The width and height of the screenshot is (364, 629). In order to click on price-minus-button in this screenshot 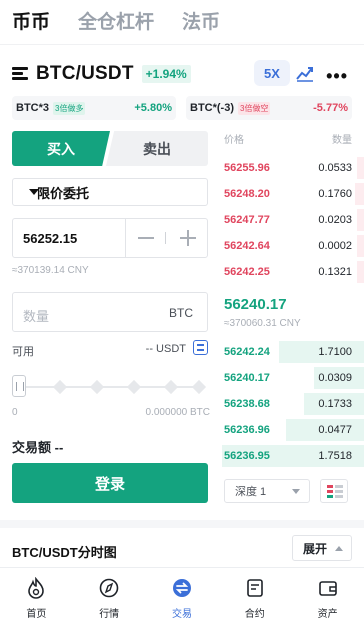, I will do `click(146, 238)`.